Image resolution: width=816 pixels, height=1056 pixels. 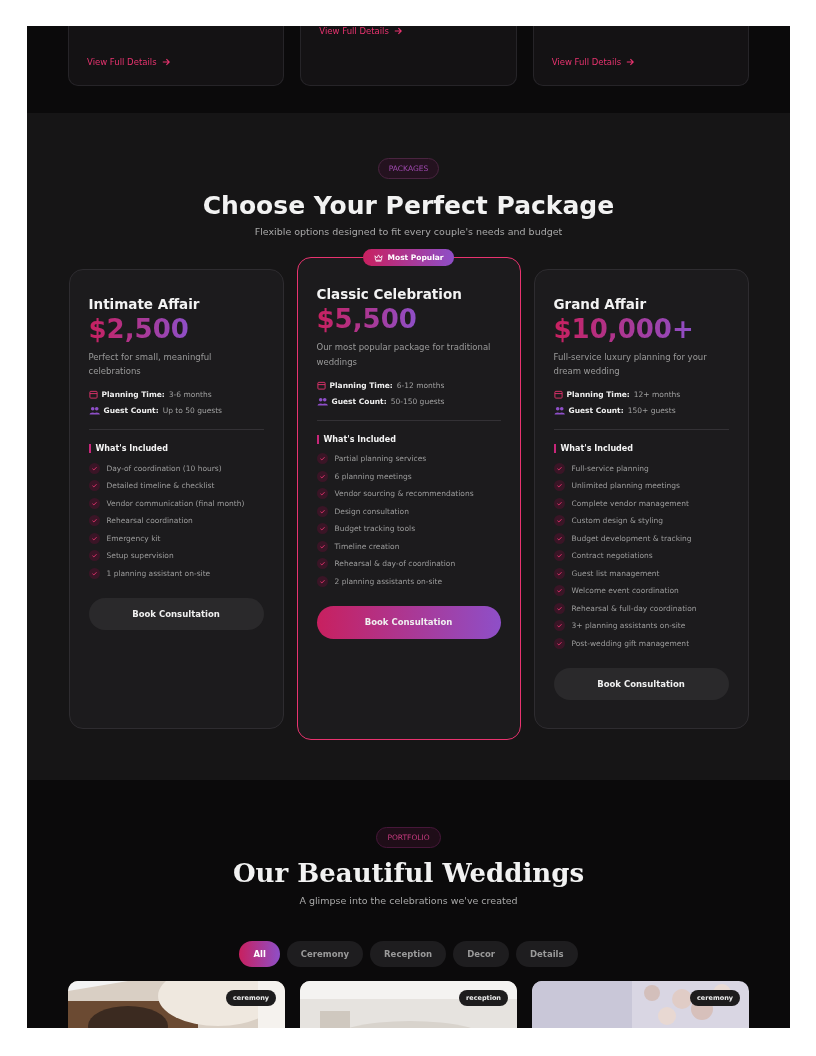 I want to click on section-subtitle: Flexible options designed to fit every couple's needs and budget, so click(x=408, y=231).